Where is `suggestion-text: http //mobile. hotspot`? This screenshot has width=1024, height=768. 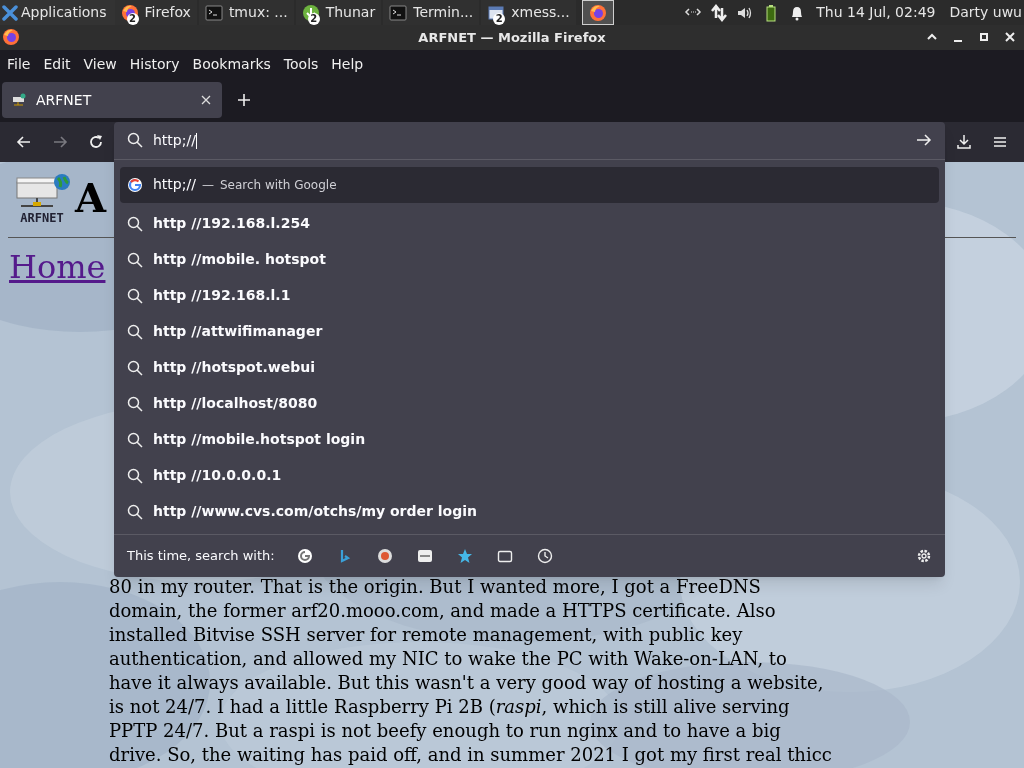
suggestion-text: http //mobile. hotspot is located at coordinates (239, 260).